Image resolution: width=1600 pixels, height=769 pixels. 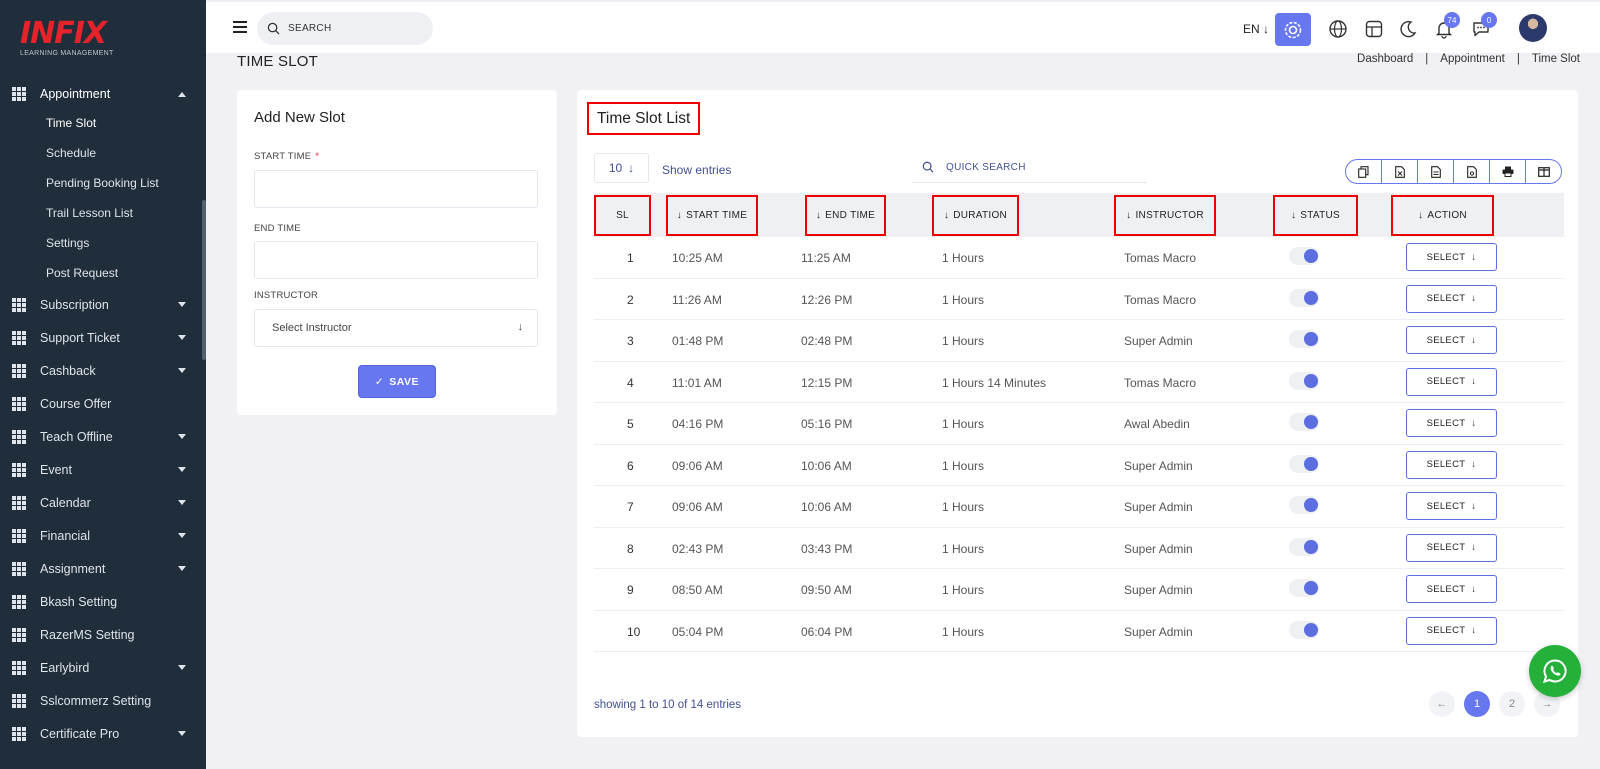 I want to click on sidebar-item-appointment: Appointment, so click(x=103, y=94).